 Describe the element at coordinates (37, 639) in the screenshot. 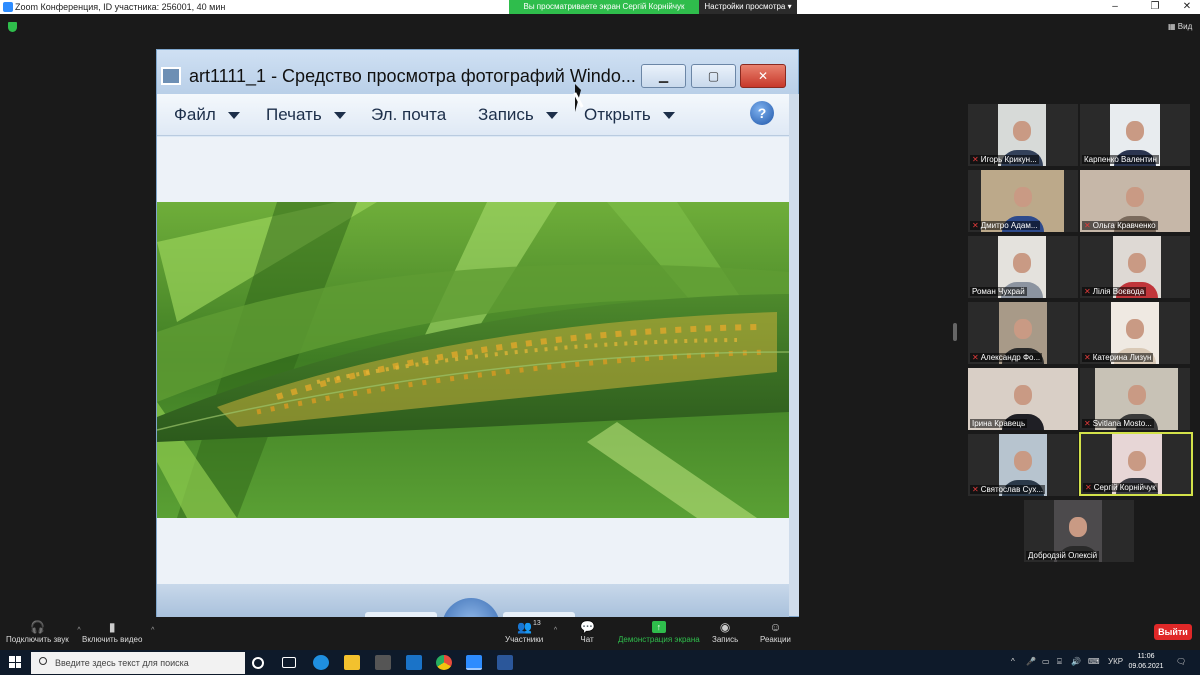

I see `join-audio-label: Подключить звук` at that location.